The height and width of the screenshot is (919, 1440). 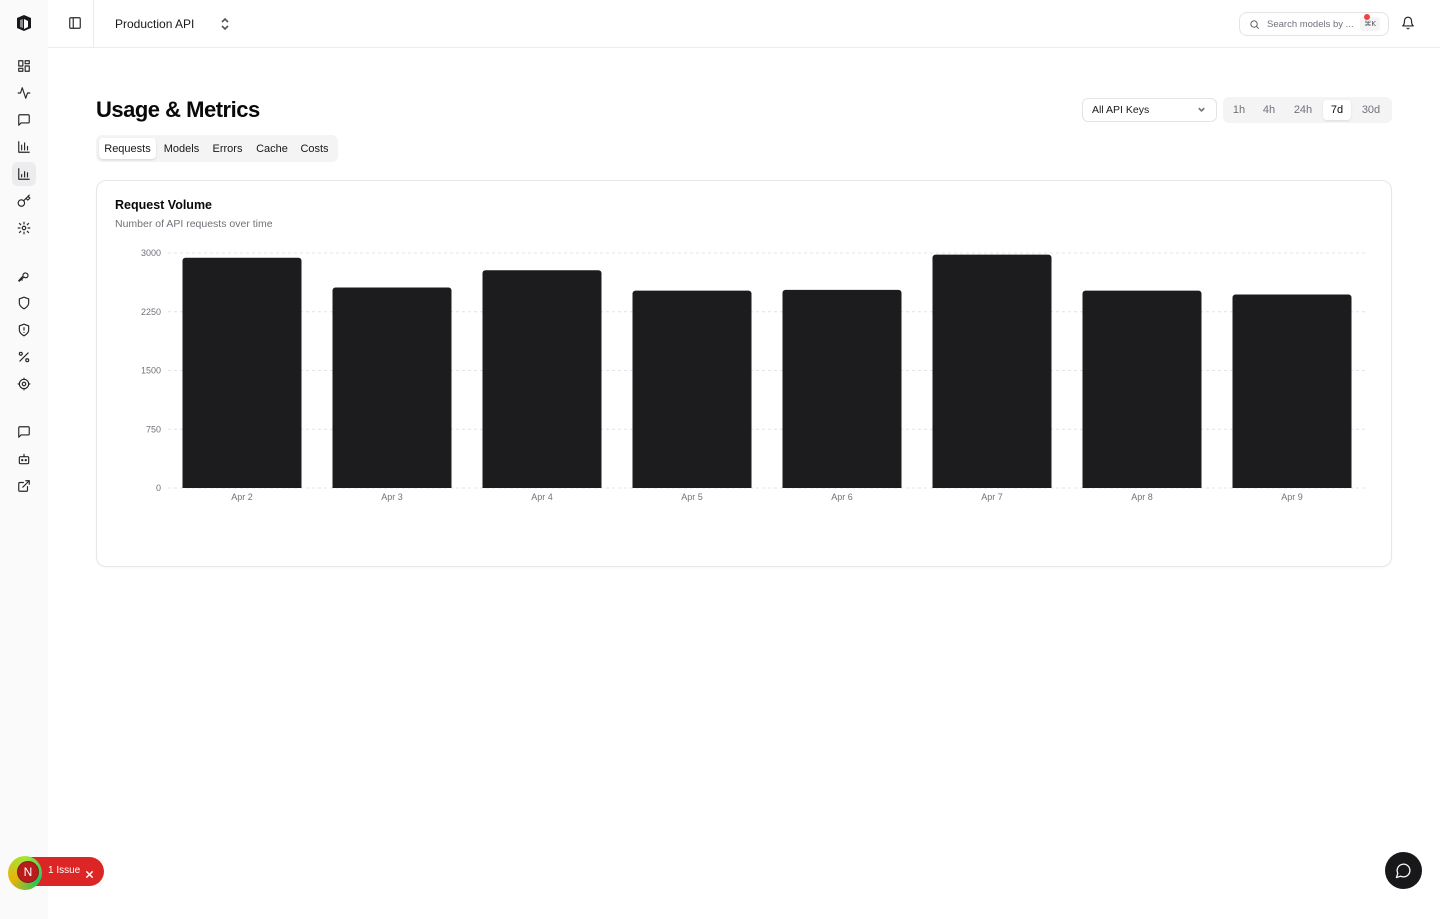 I want to click on search-icon, so click(x=1254, y=24).